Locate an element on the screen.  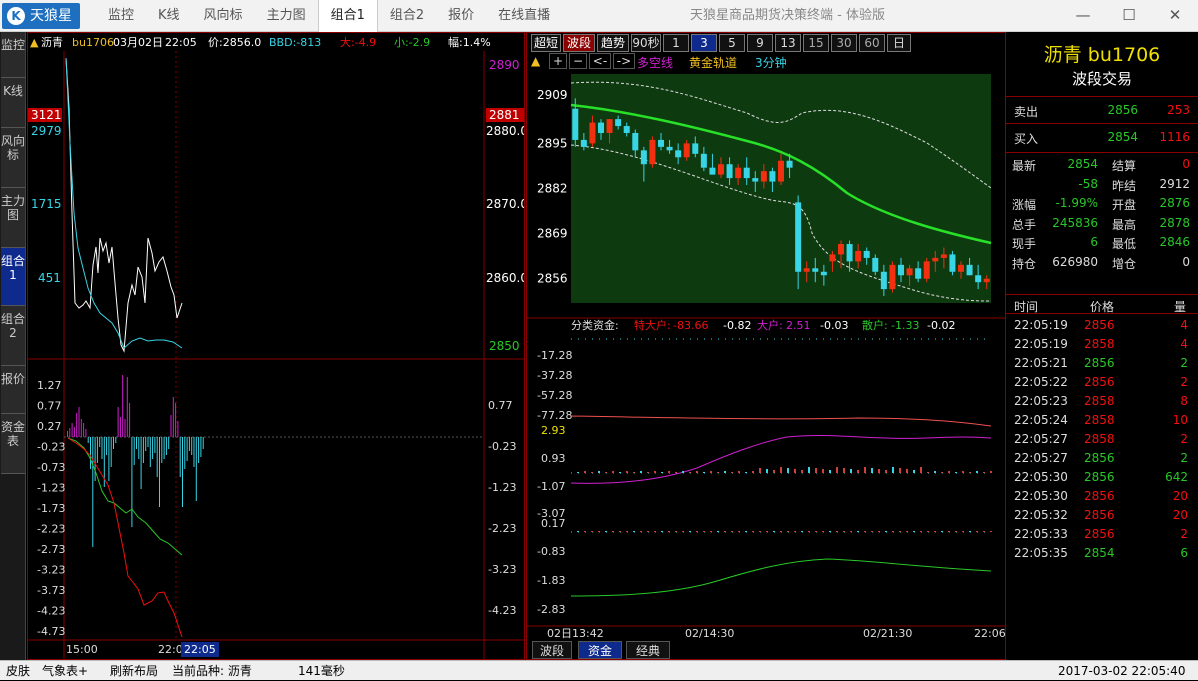
tab-combo-2: 组合2 is located at coordinates (407, 16).